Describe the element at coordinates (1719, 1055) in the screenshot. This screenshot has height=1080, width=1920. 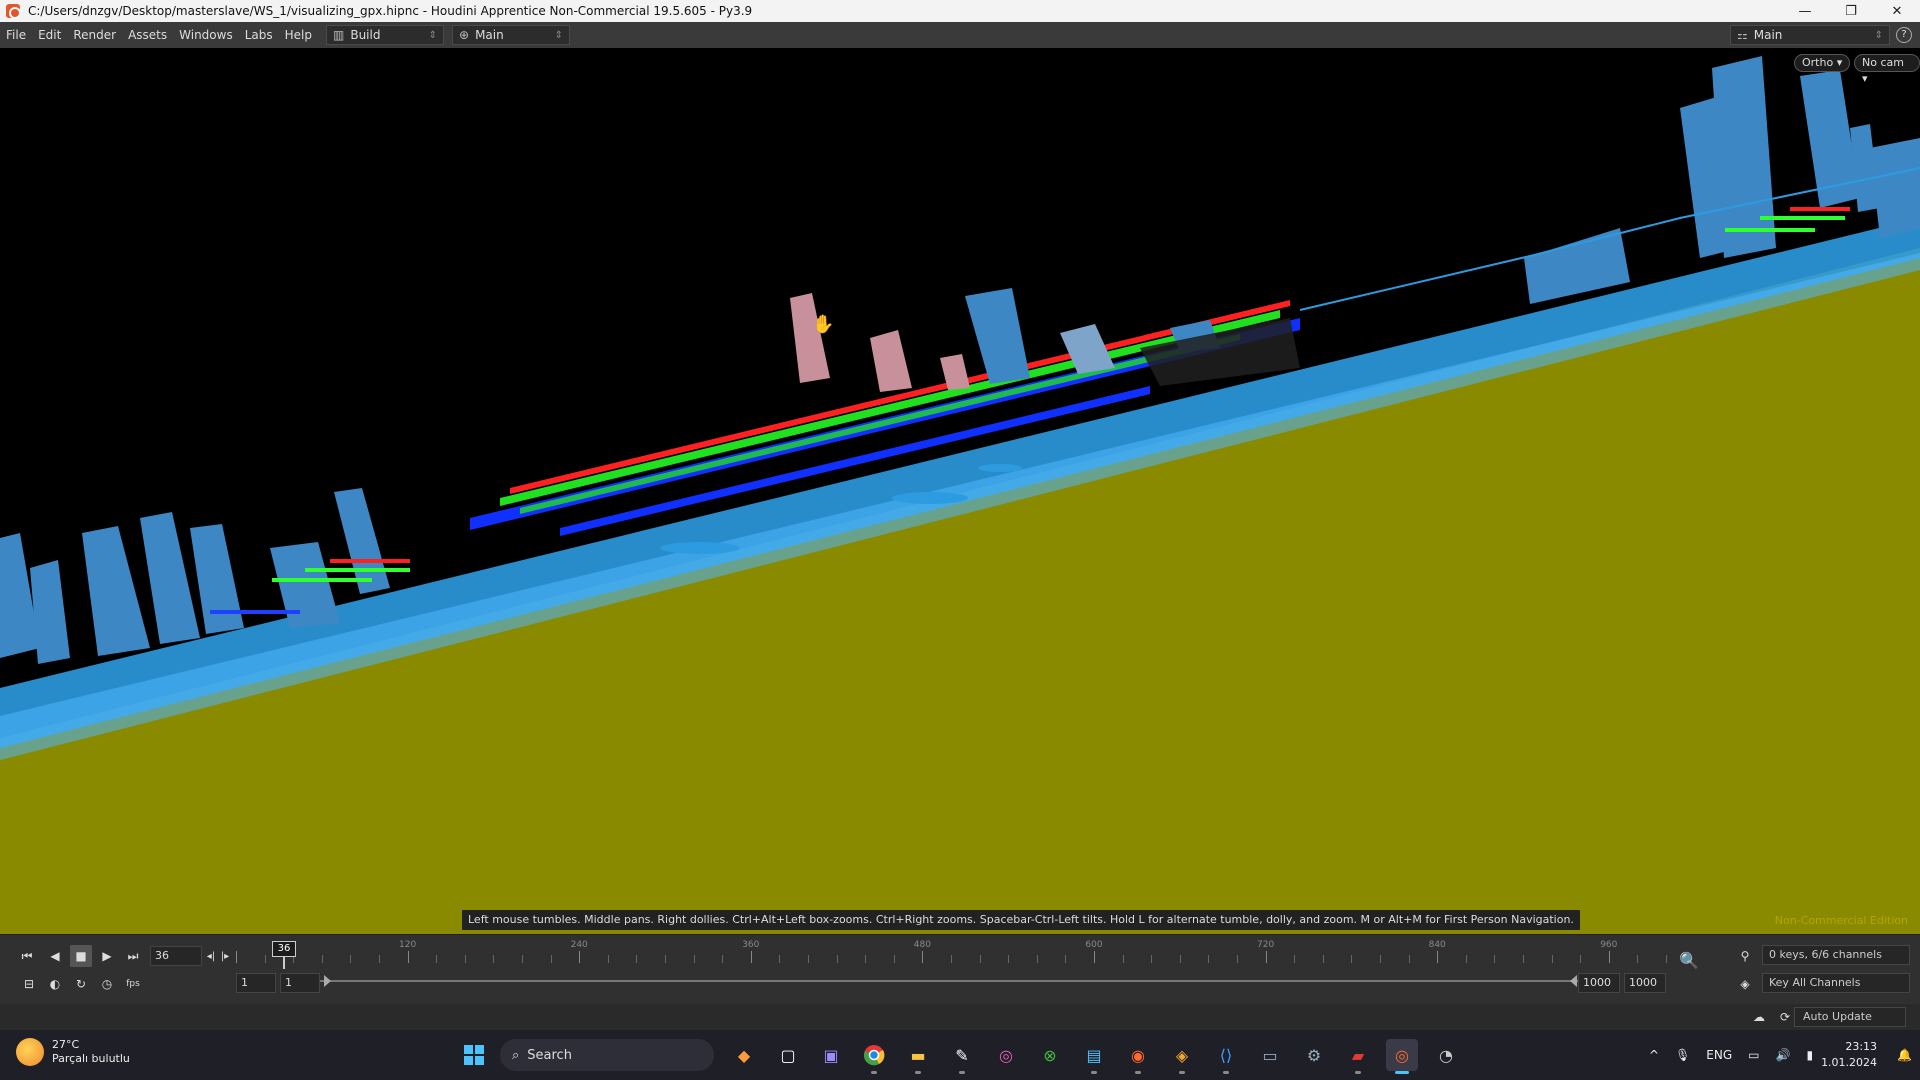
I see `language-indicator: ENG` at that location.